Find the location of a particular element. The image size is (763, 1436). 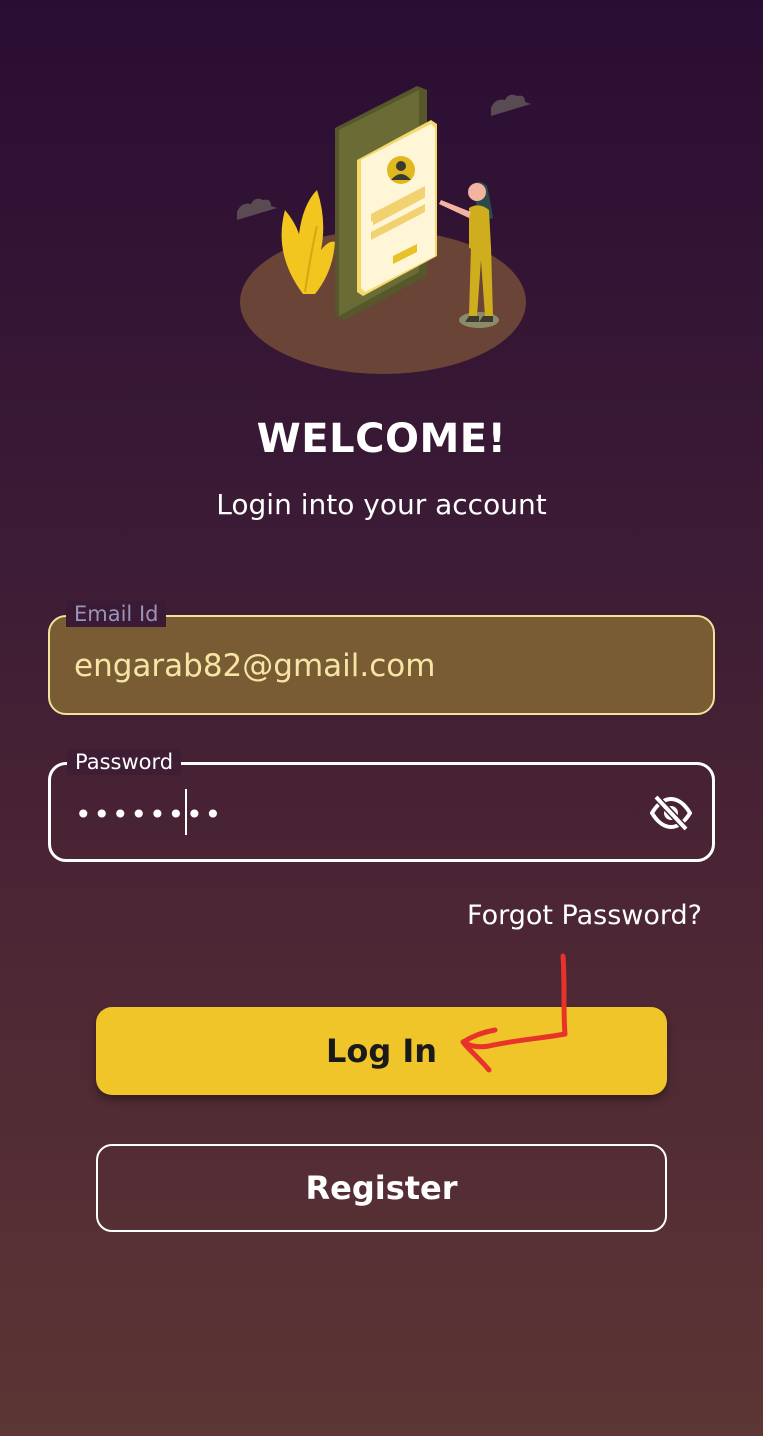

login-button: Log In is located at coordinates (381, 1051).